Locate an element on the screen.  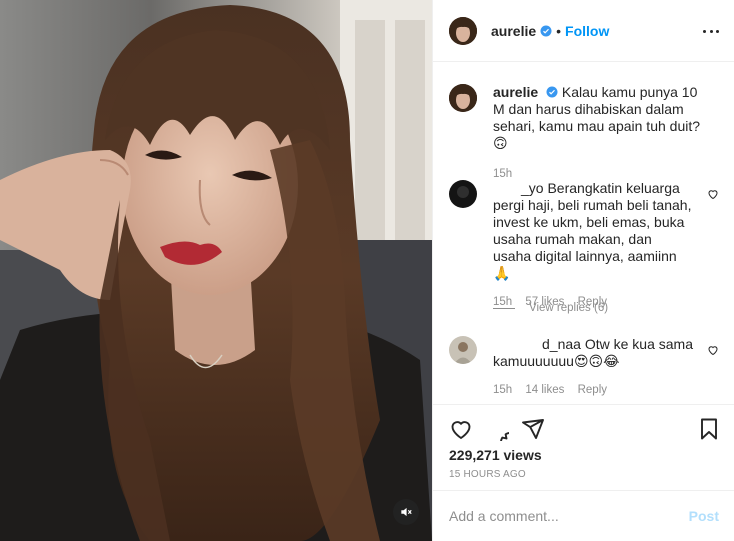
comment-username: _yo is located at coordinates (532, 188).